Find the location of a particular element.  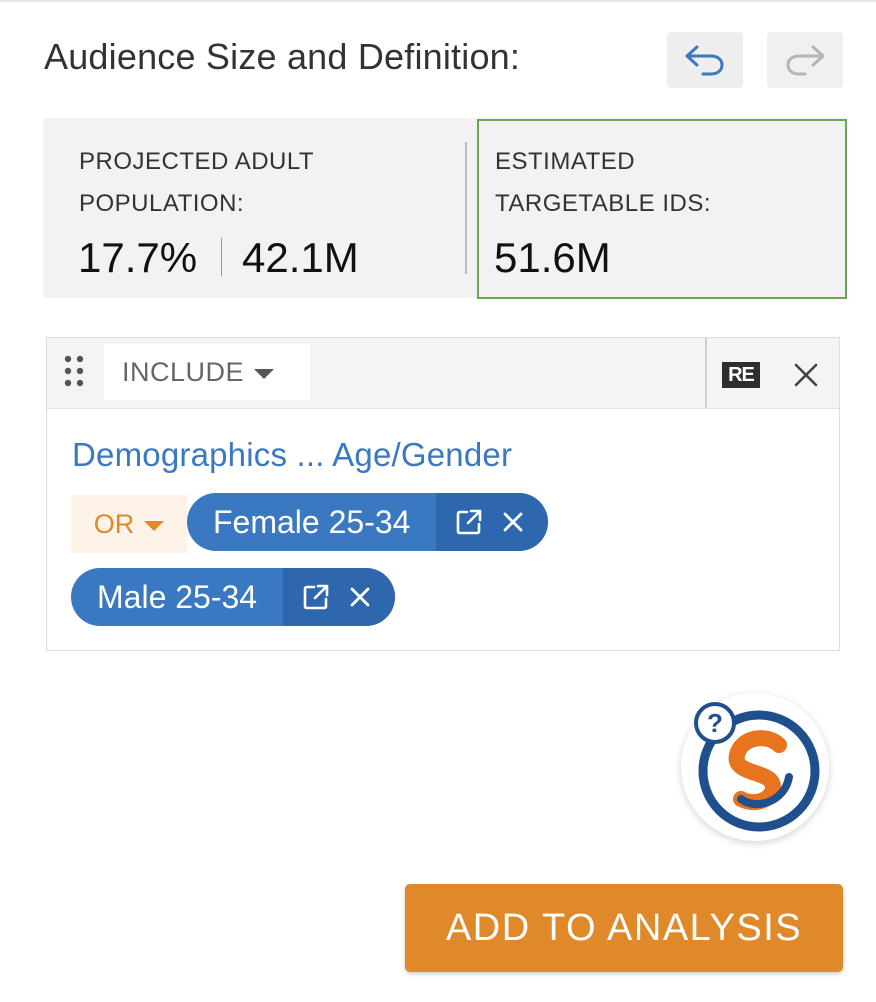

criteria-header: INCLUDE RE is located at coordinates (443, 373).